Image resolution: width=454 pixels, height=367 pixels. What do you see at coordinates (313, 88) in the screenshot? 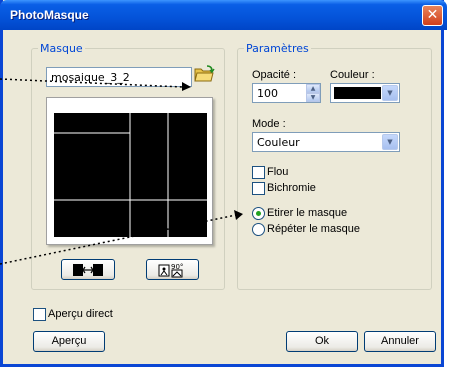
I see `spin-up-icon: ▲` at bounding box center [313, 88].